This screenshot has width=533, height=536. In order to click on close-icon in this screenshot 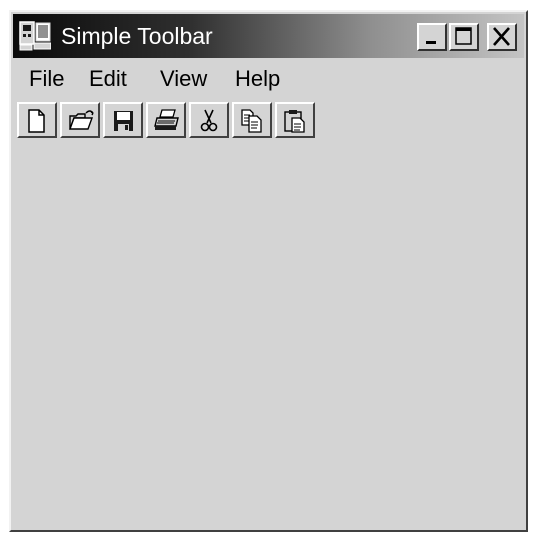, I will do `click(501, 36)`.